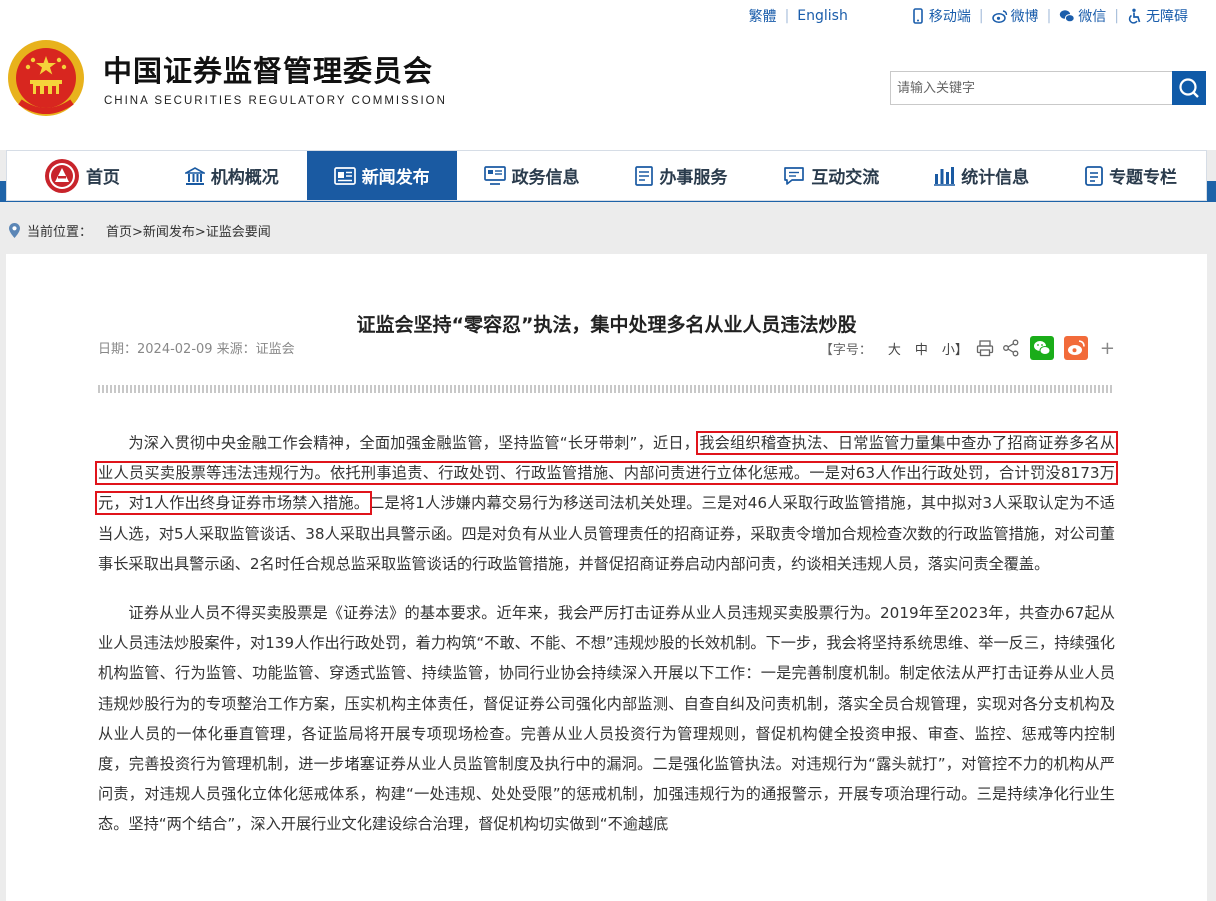 This screenshot has width=1216, height=901. I want to click on mobile-icon, so click(918, 16).